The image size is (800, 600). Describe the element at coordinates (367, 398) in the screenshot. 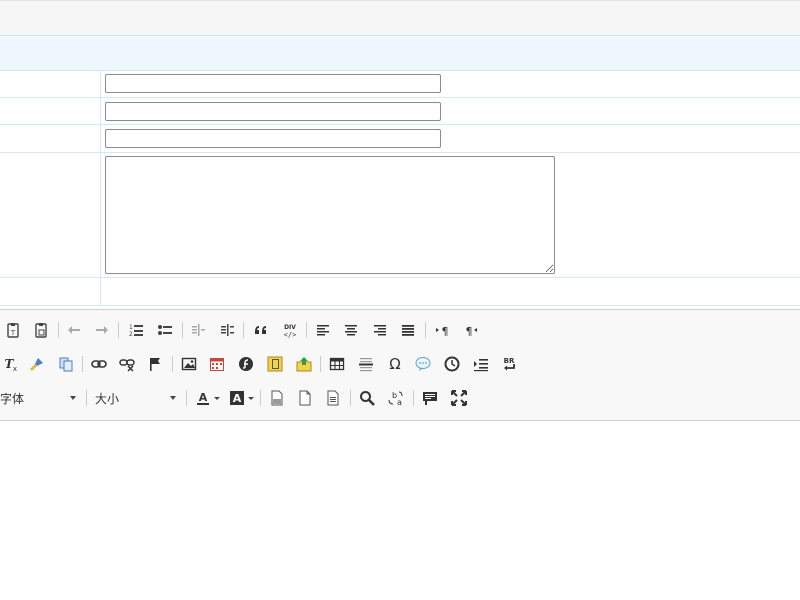

I see `find-icon` at that location.